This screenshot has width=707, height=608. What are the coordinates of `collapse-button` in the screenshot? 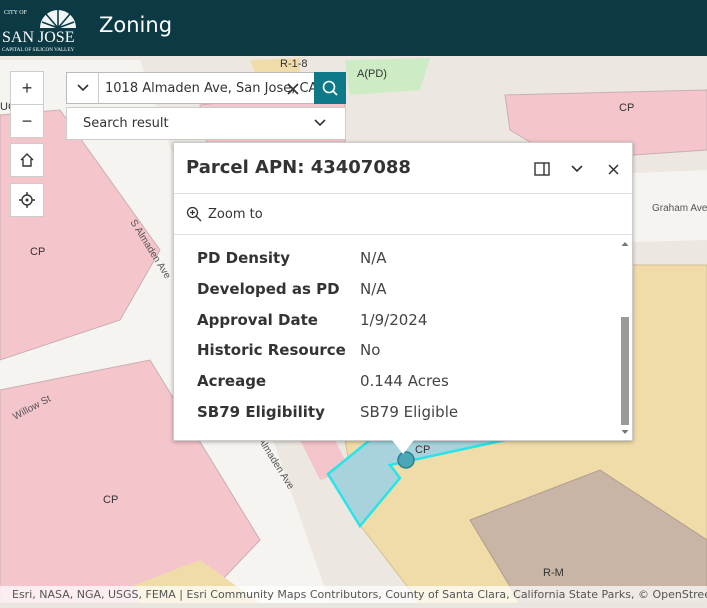 It's located at (577, 169).